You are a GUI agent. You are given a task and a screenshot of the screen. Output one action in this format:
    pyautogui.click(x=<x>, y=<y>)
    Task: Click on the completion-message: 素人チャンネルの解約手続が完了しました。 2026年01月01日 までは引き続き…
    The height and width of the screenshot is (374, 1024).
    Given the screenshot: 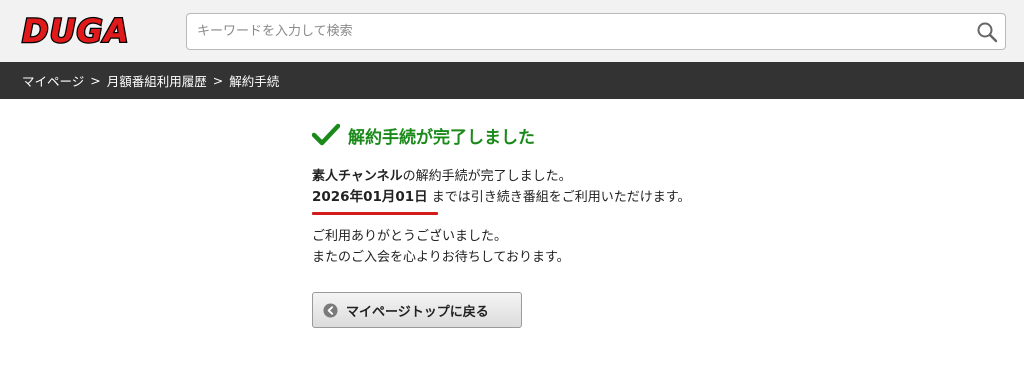 What is the action you would take?
    pyautogui.click(x=572, y=187)
    